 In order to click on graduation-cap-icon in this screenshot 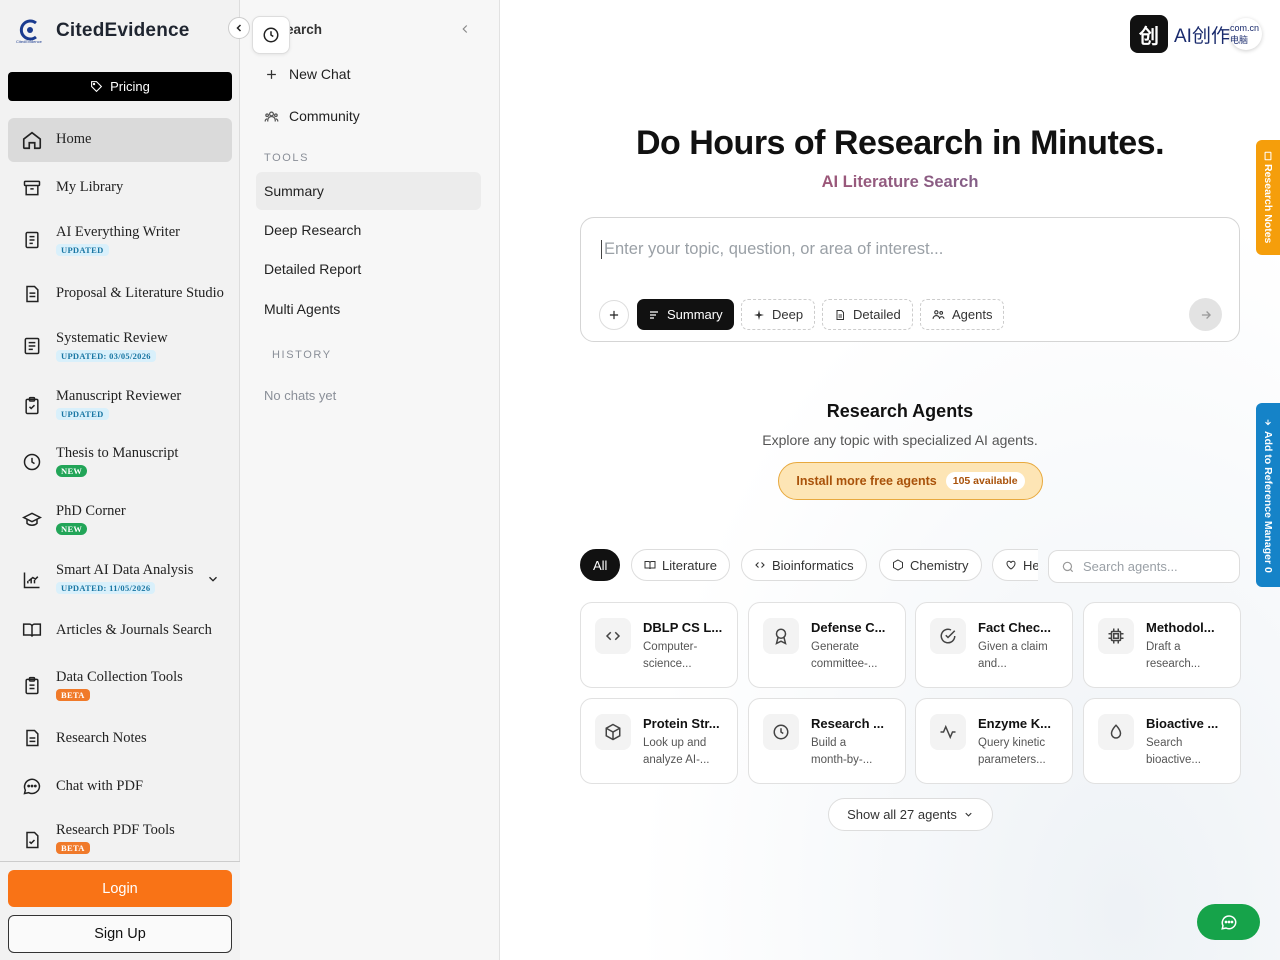, I will do `click(32, 520)`.